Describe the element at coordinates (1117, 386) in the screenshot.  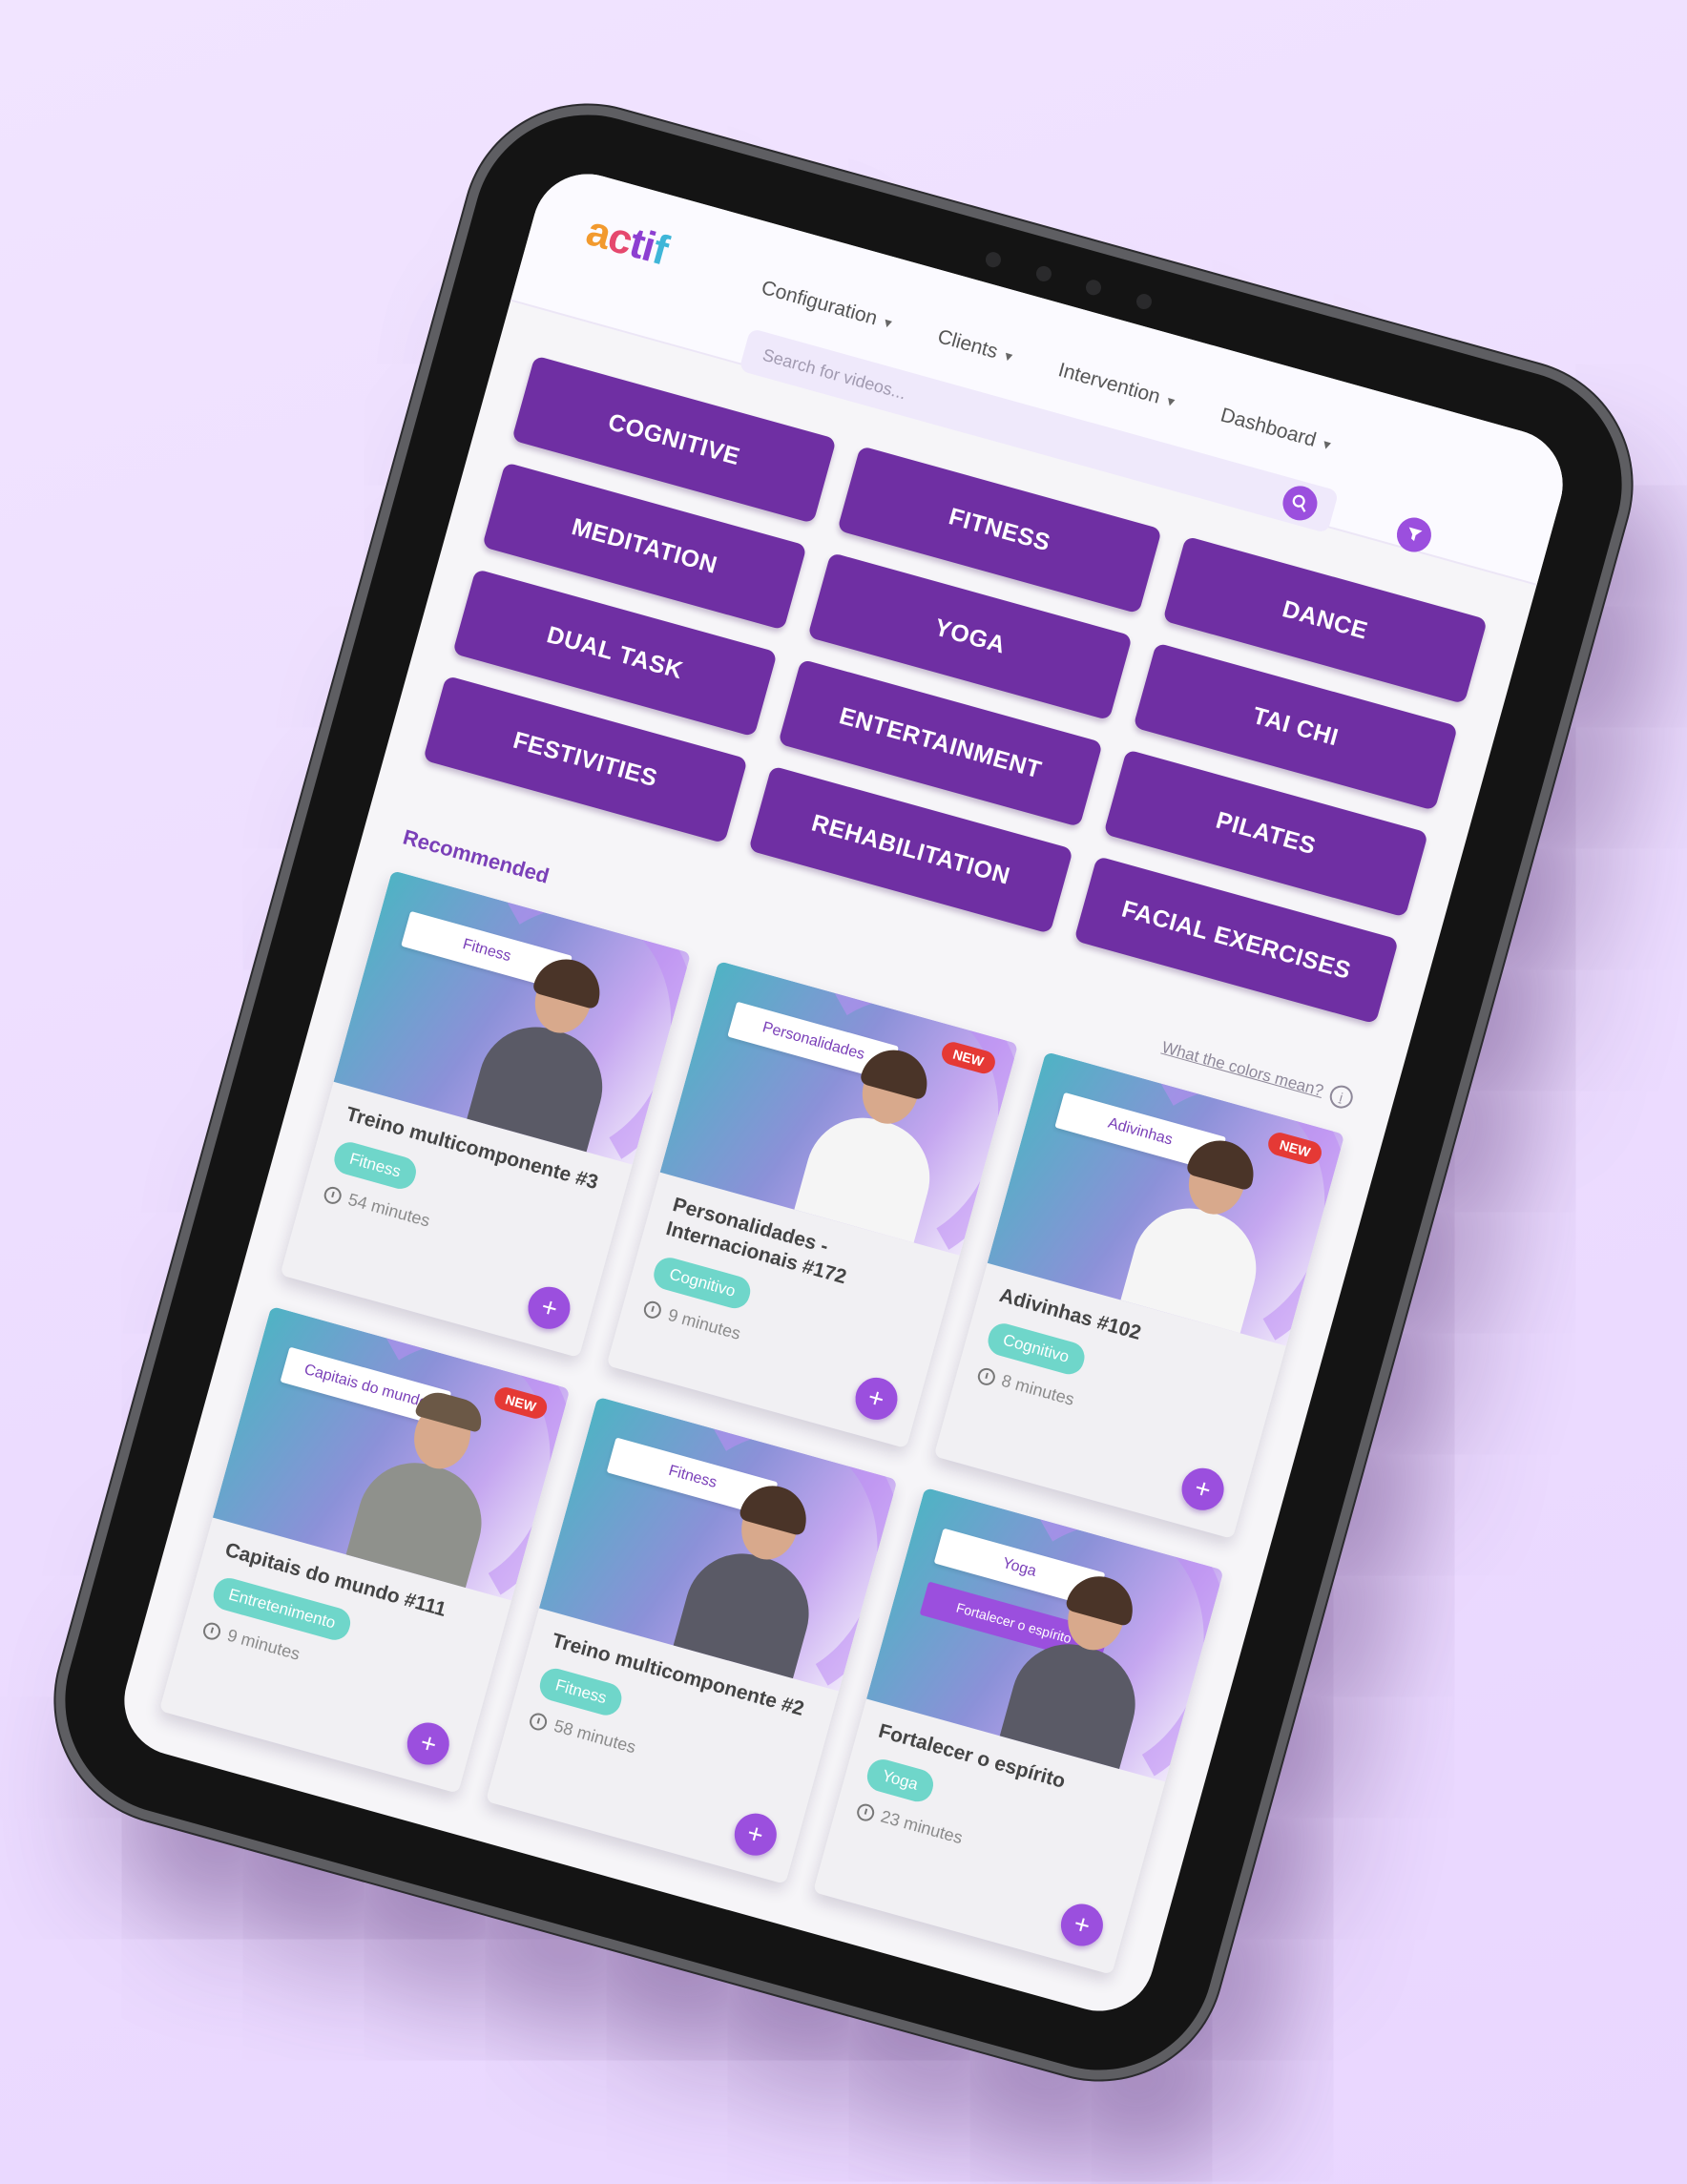
I see `nav-intervention: Intervention ▼` at that location.